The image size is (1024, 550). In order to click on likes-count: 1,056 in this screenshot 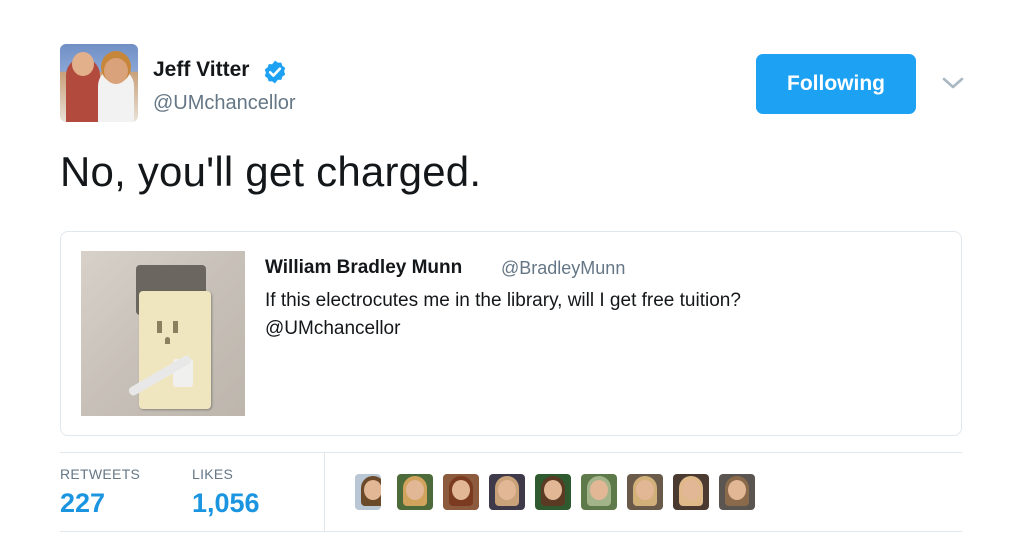, I will do `click(226, 503)`.